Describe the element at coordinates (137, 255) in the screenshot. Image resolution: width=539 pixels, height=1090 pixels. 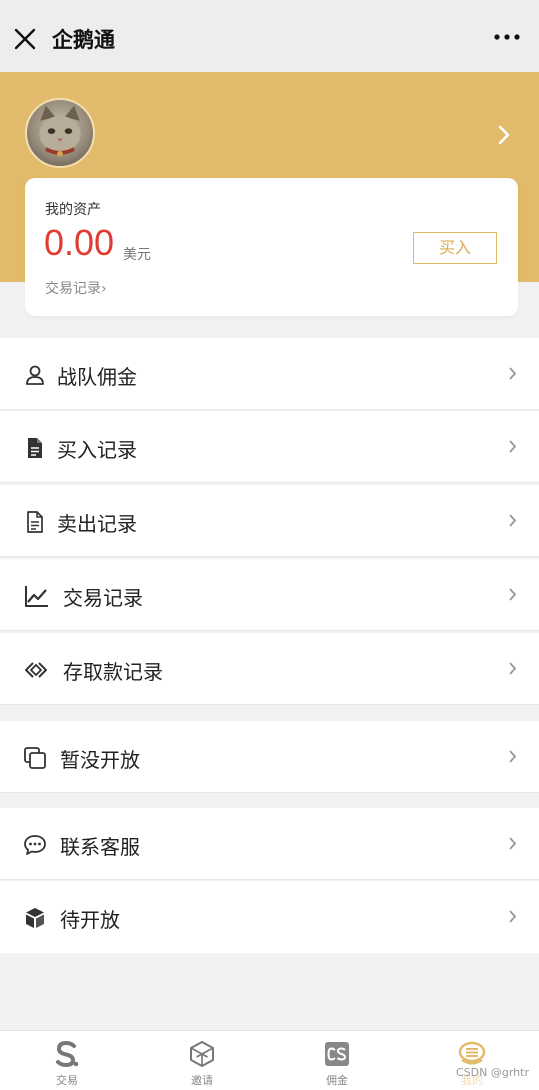
I see `asset-currency: 美元` at that location.